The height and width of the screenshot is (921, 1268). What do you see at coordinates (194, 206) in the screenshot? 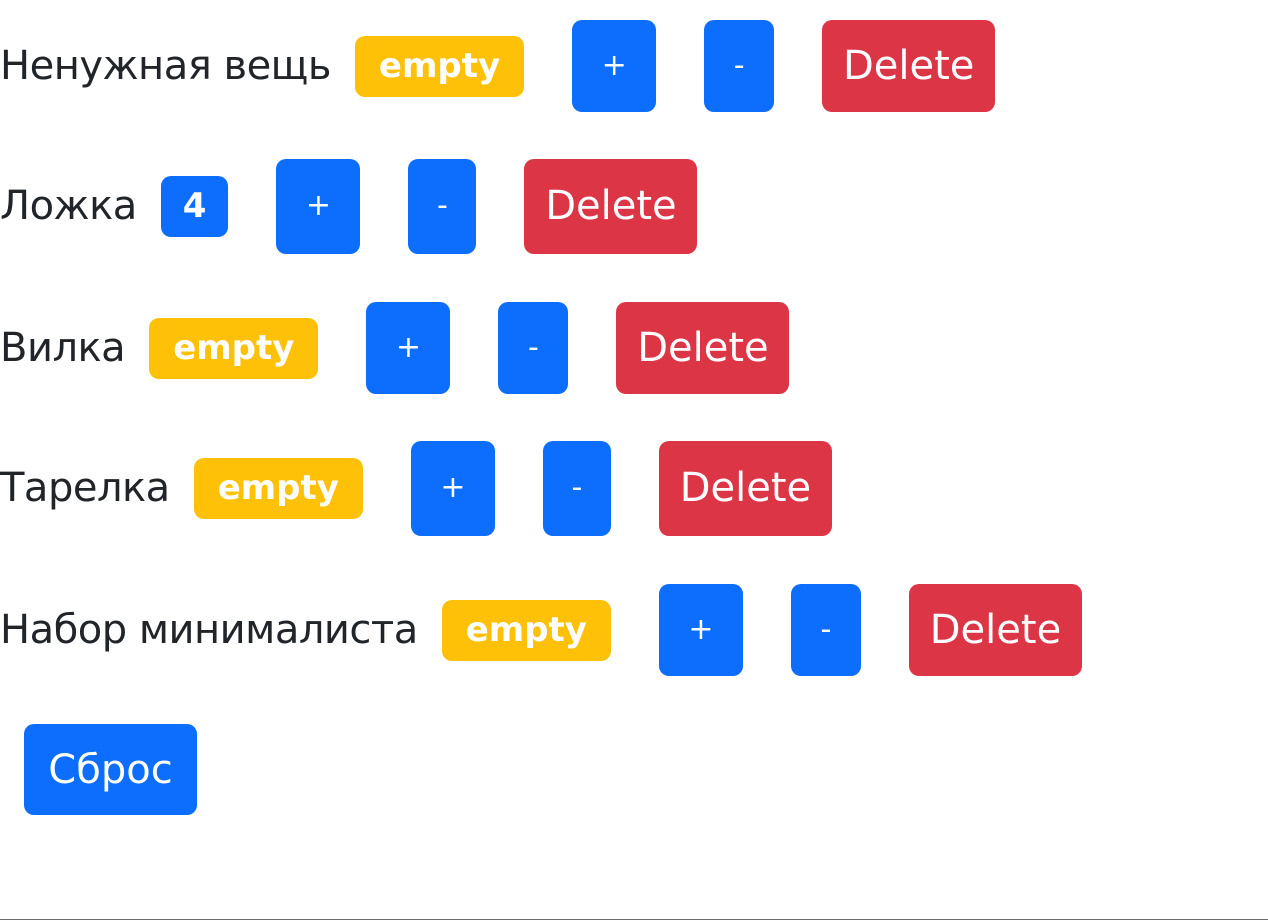
I see `count-badge: 4` at bounding box center [194, 206].